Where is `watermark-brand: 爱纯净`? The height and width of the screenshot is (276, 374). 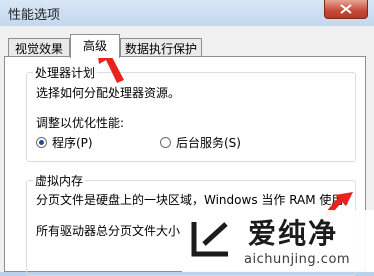
watermark-brand: 爱纯净 is located at coordinates (293, 233).